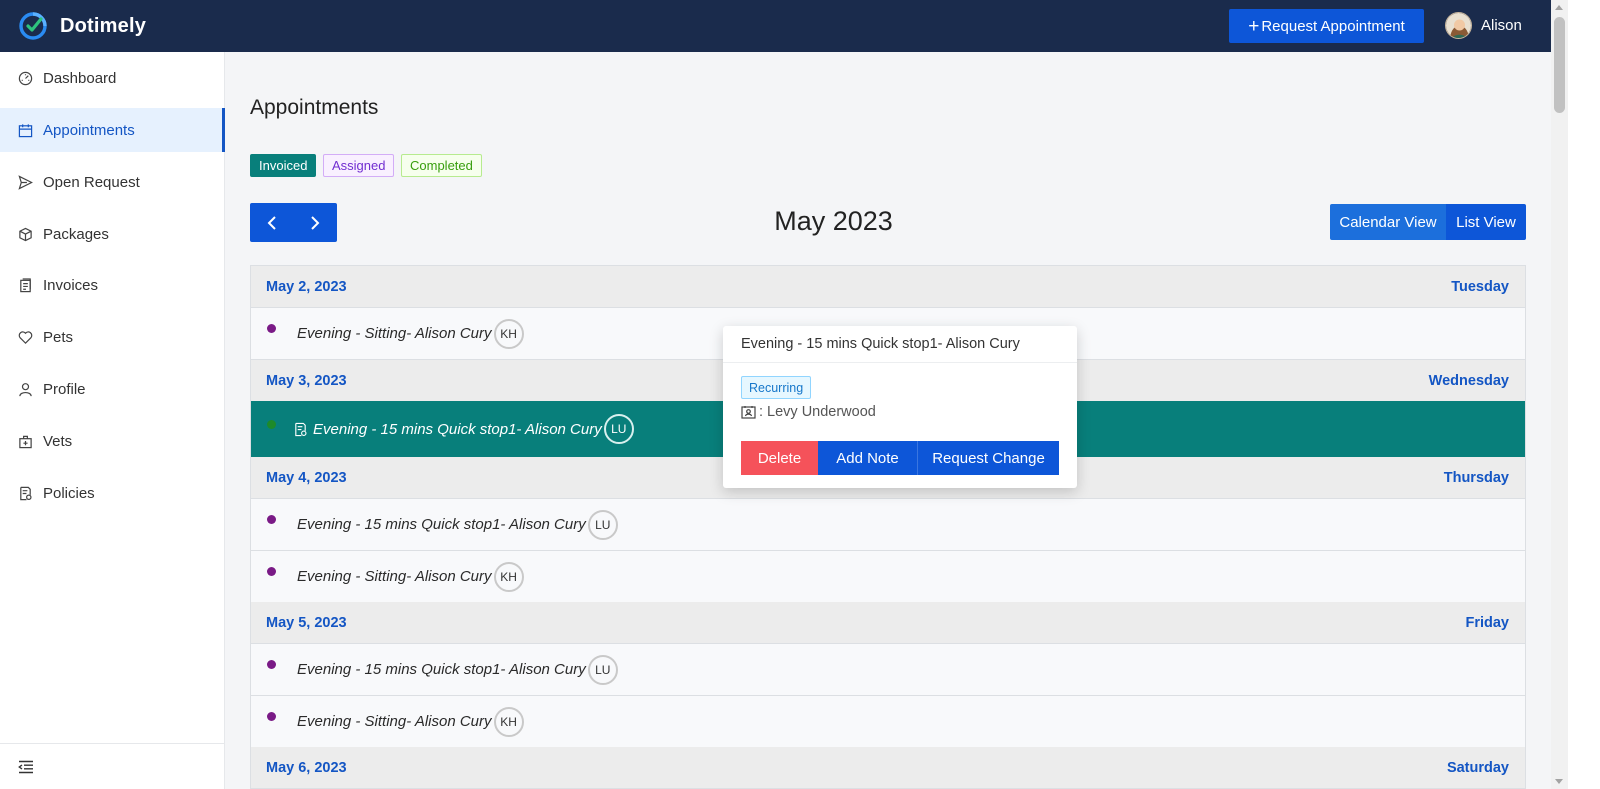 The width and height of the screenshot is (1600, 789). What do you see at coordinates (821, 412) in the screenshot?
I see `staff-name: Levy Underwood` at bounding box center [821, 412].